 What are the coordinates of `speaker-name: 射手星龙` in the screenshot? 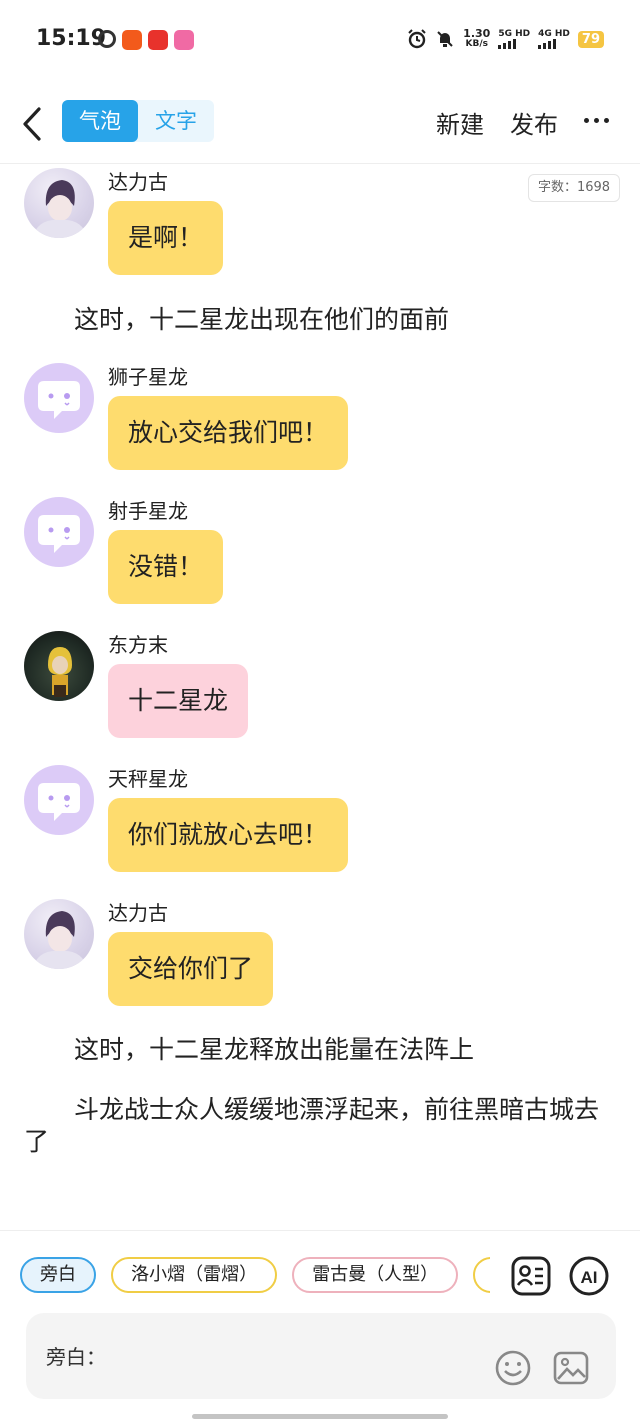 It's located at (148, 511).